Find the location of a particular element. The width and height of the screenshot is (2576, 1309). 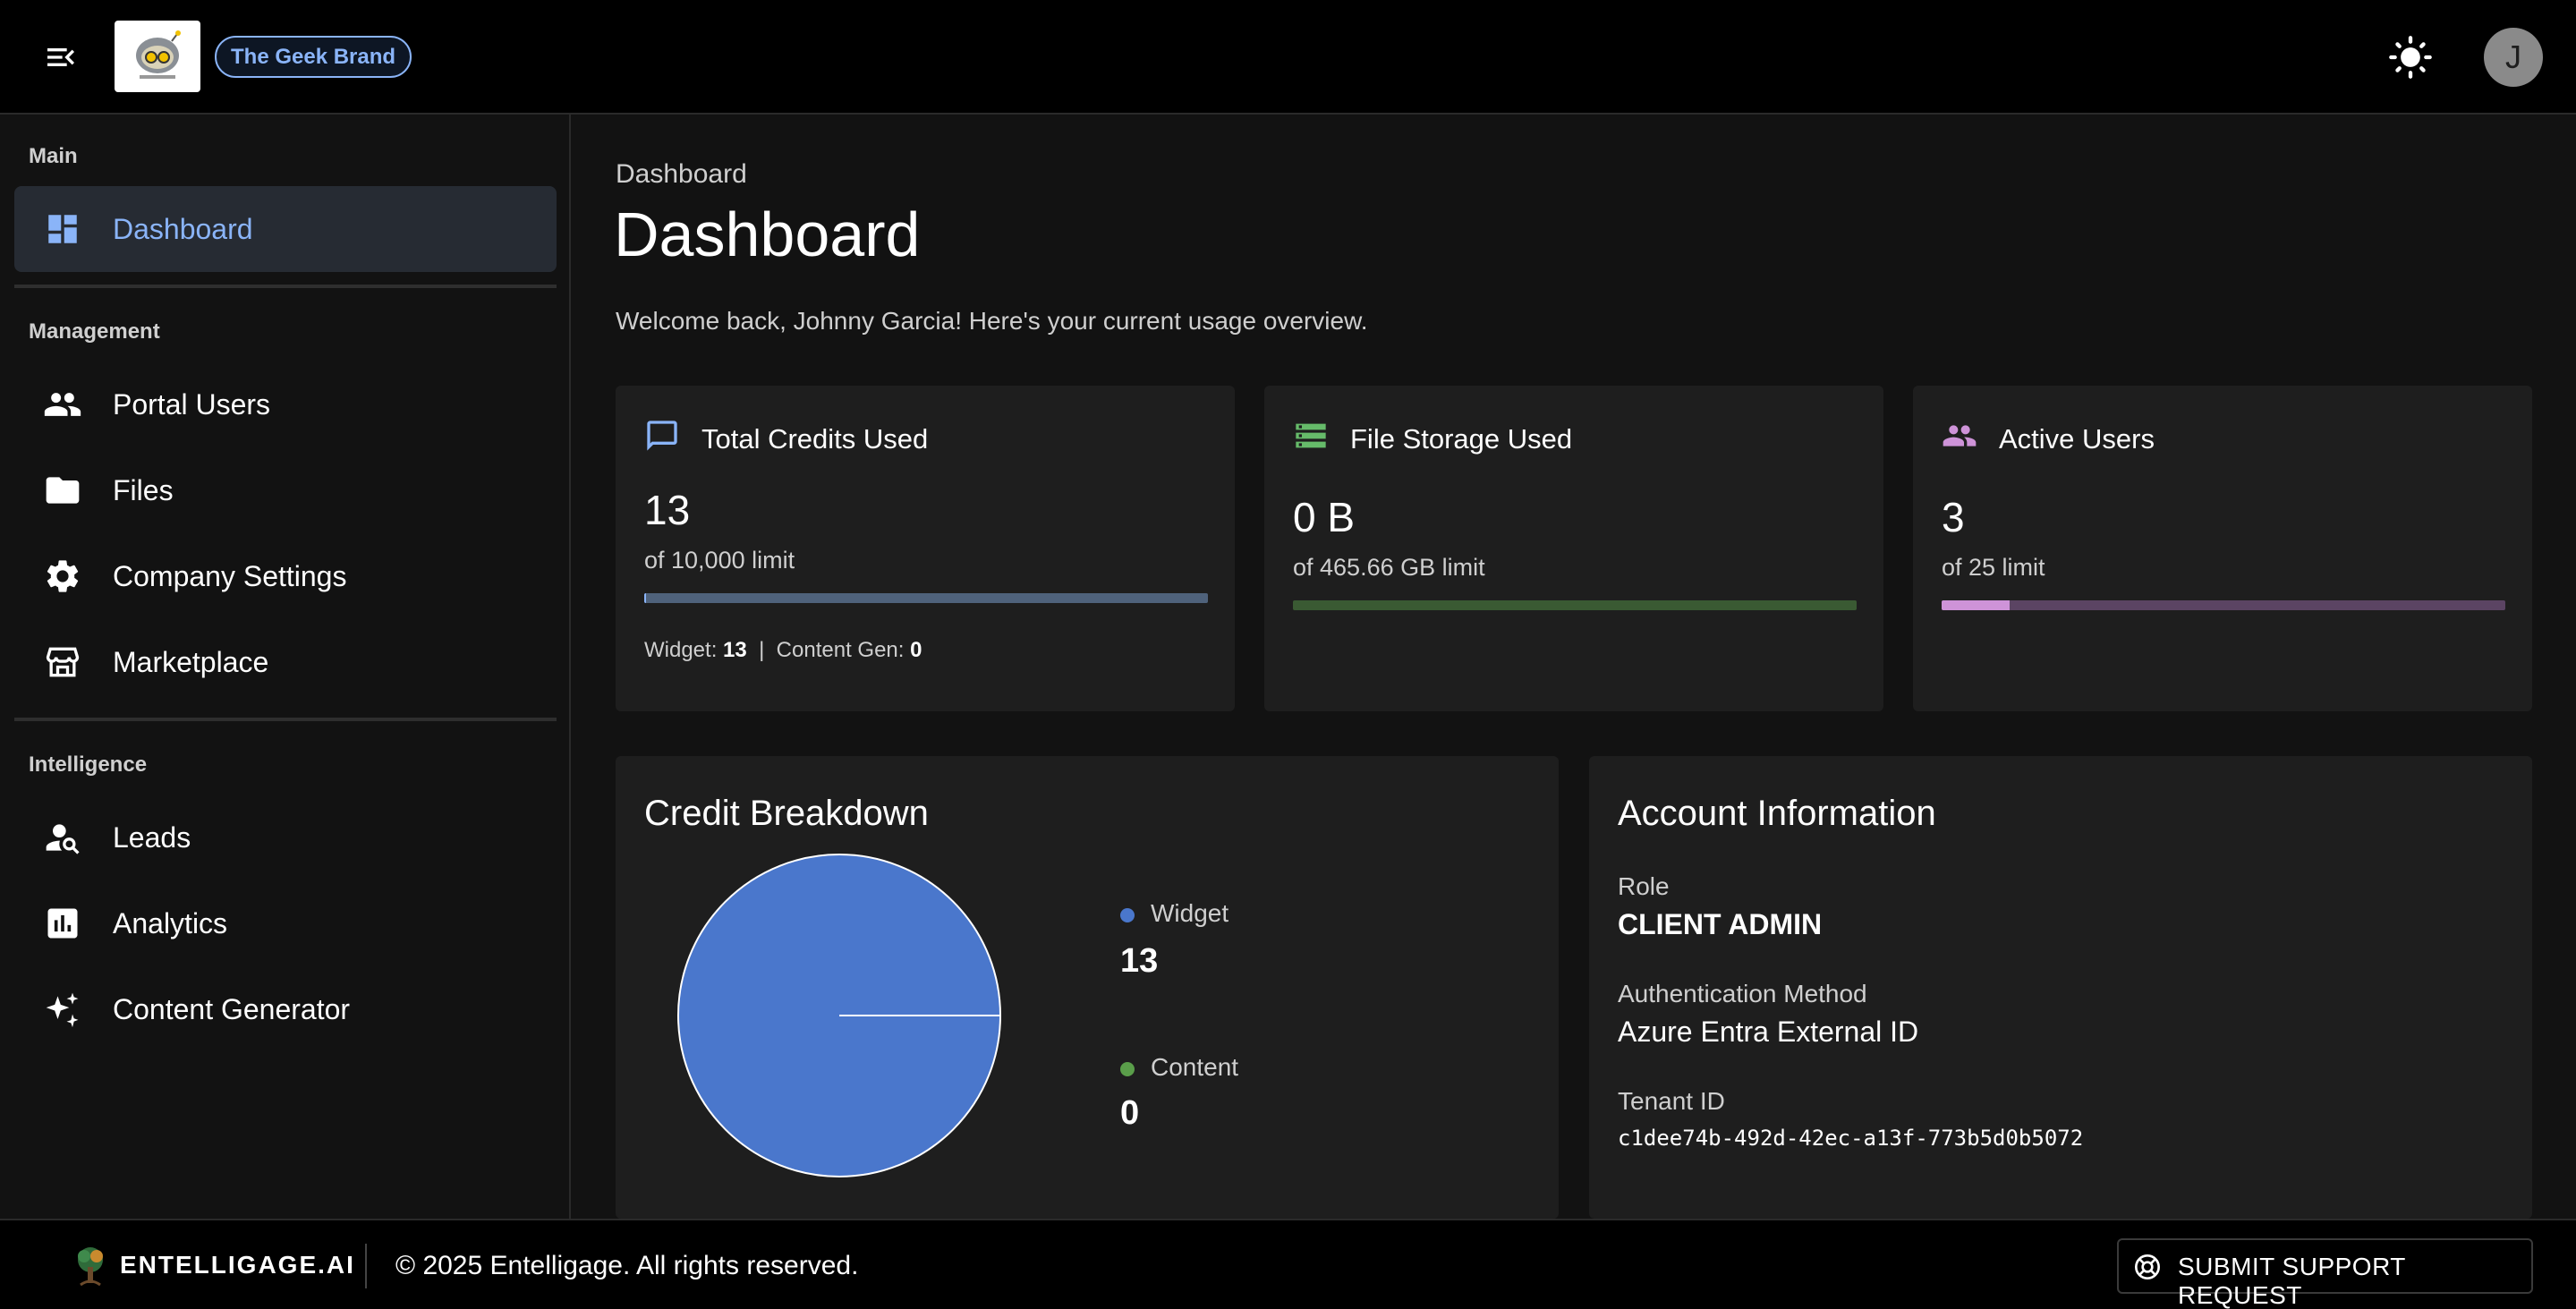

tree-logo-icon is located at coordinates (90, 1266).